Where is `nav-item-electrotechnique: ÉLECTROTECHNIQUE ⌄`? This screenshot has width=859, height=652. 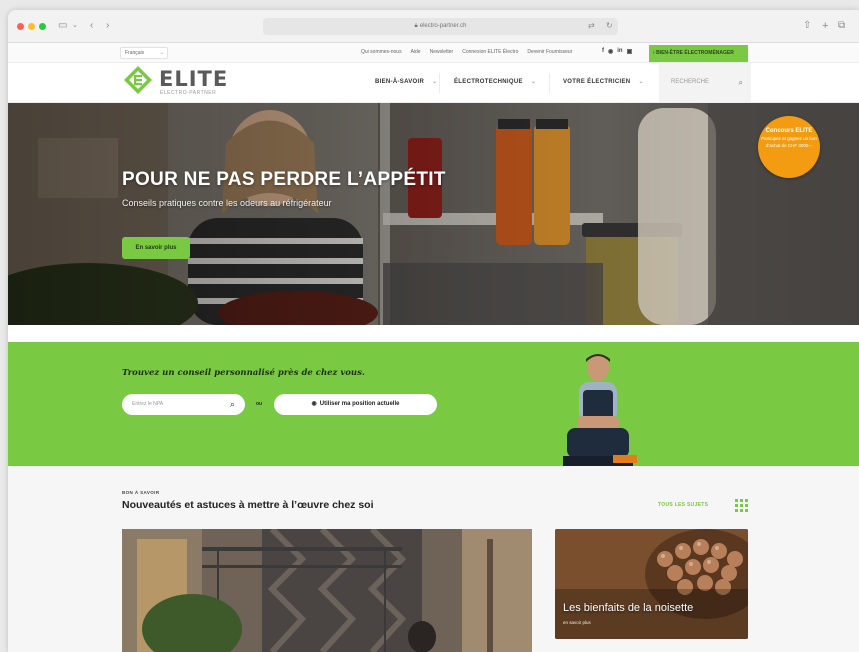 nav-item-electrotechnique: ÉLECTROTECHNIQUE ⌄ is located at coordinates (495, 82).